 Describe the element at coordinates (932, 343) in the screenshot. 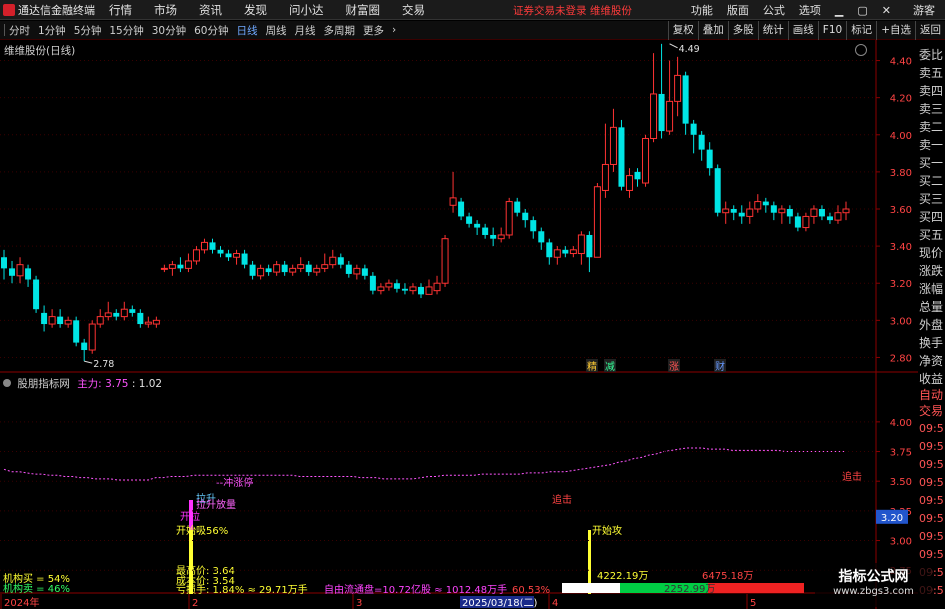

I see `quote-field-label: 换手` at that location.